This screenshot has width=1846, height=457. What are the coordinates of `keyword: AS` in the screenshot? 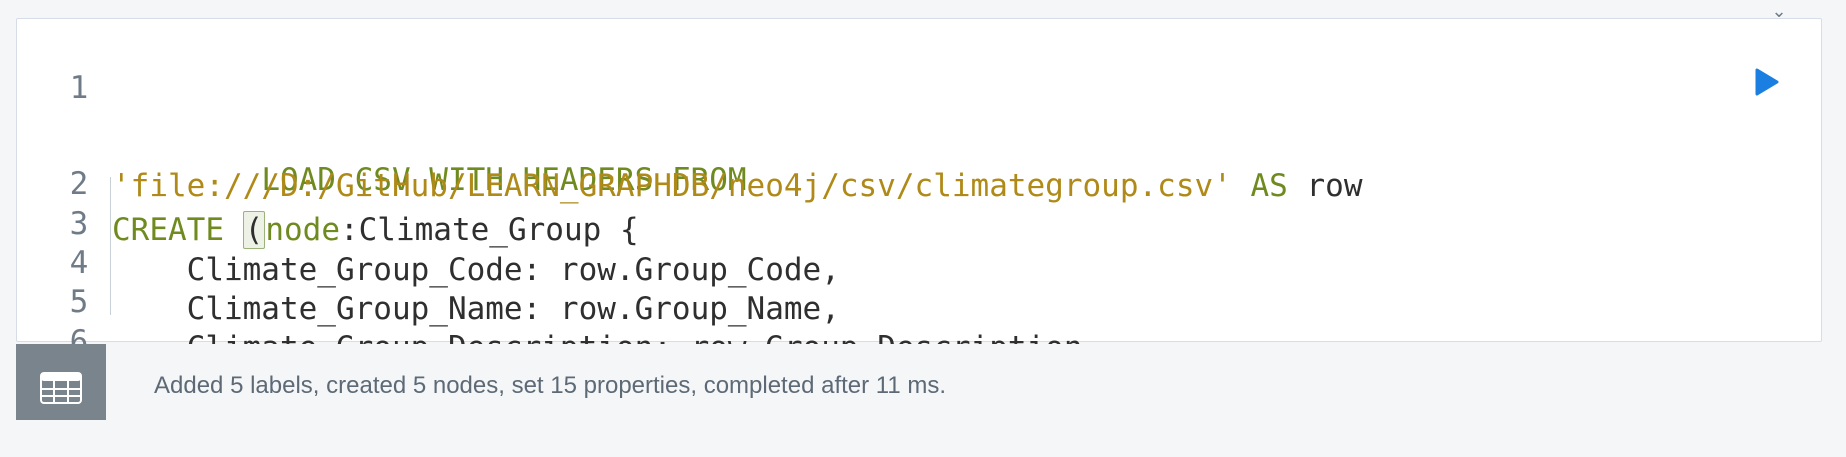 It's located at (1269, 186).